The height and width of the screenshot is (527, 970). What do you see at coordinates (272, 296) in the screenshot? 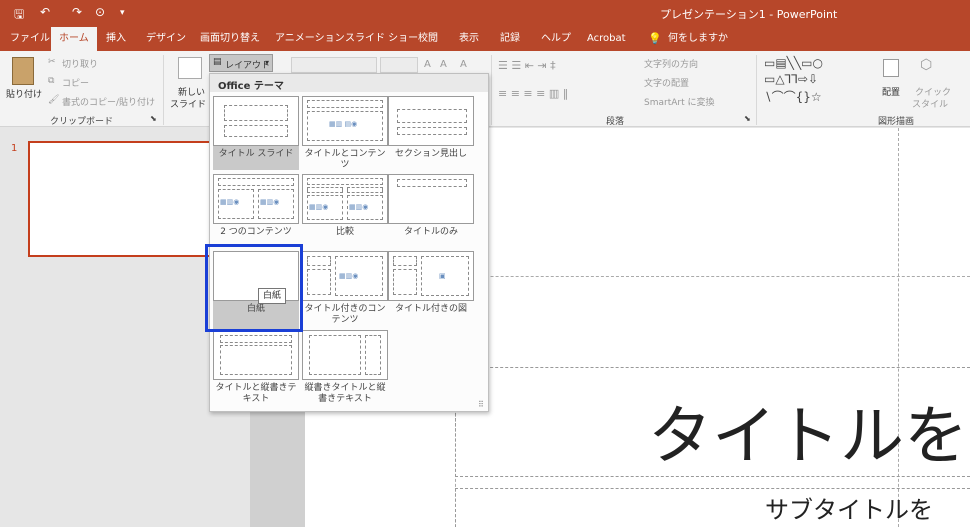
I see `layout-tooltip: 白紙` at bounding box center [272, 296].